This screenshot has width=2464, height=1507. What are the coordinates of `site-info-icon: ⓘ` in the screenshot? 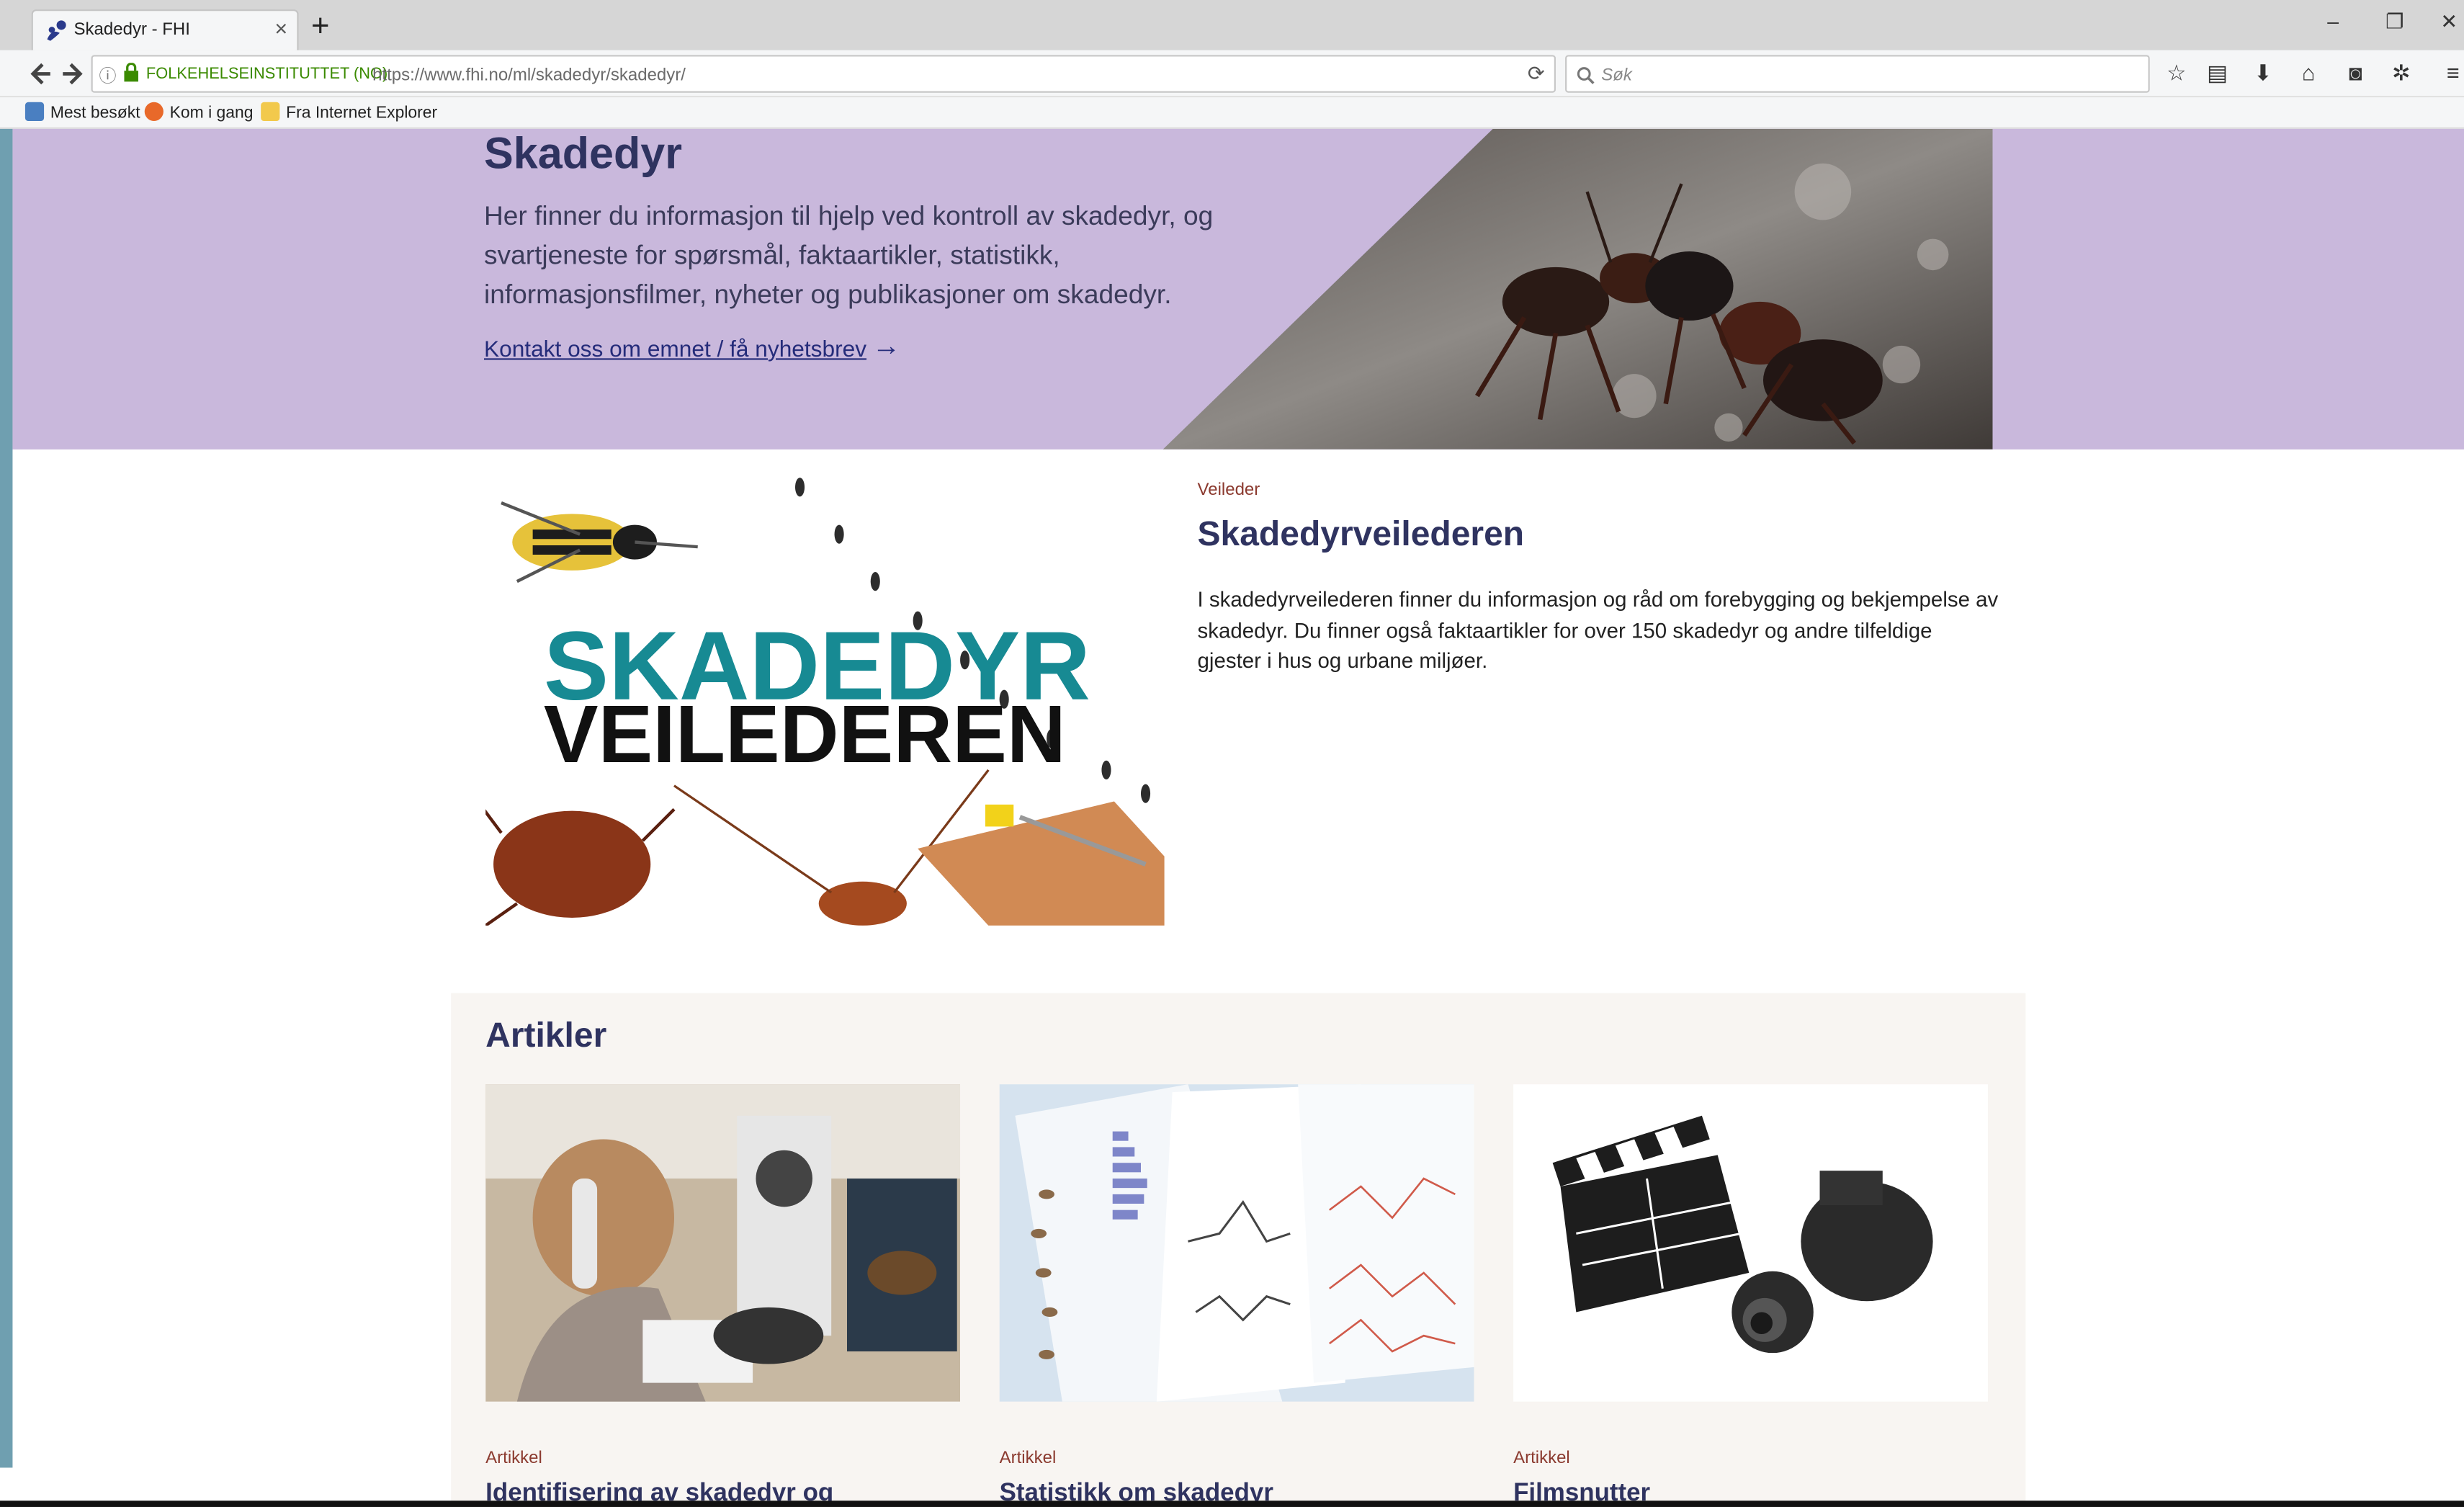 It's located at (107, 75).